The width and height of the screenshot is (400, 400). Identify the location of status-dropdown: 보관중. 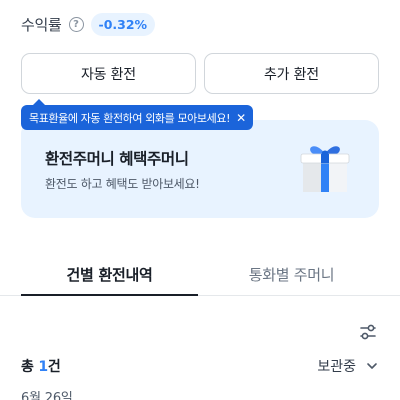
(347, 366).